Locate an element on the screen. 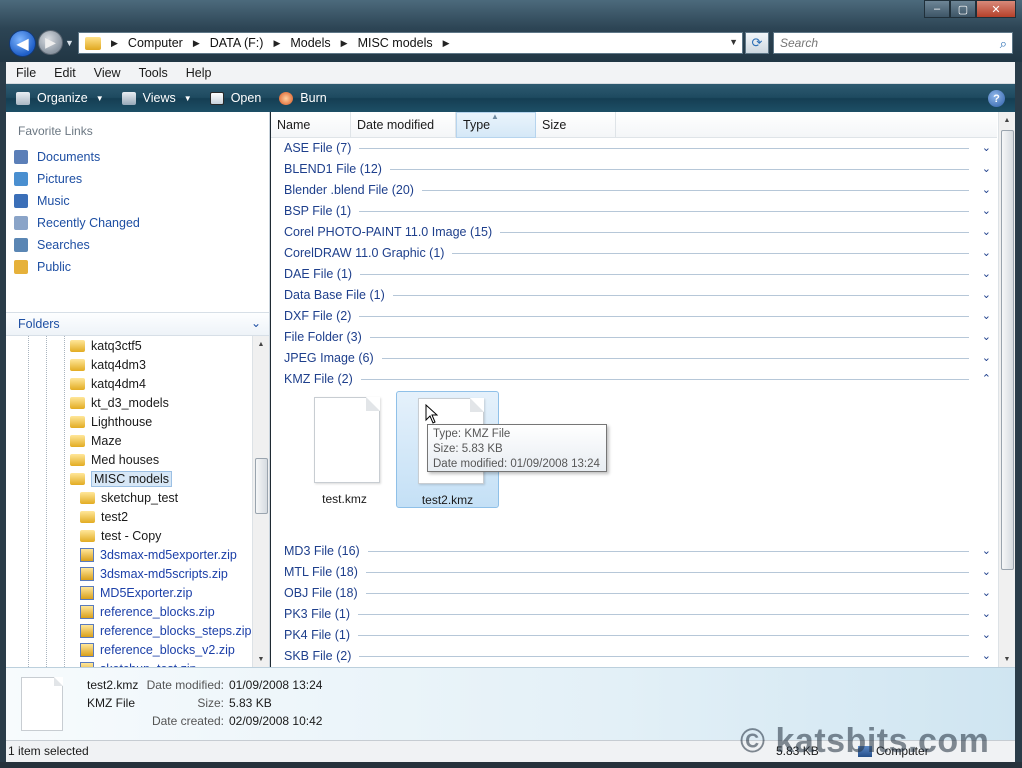  tree-item-folder: katq4dm4 is located at coordinates (129, 383).